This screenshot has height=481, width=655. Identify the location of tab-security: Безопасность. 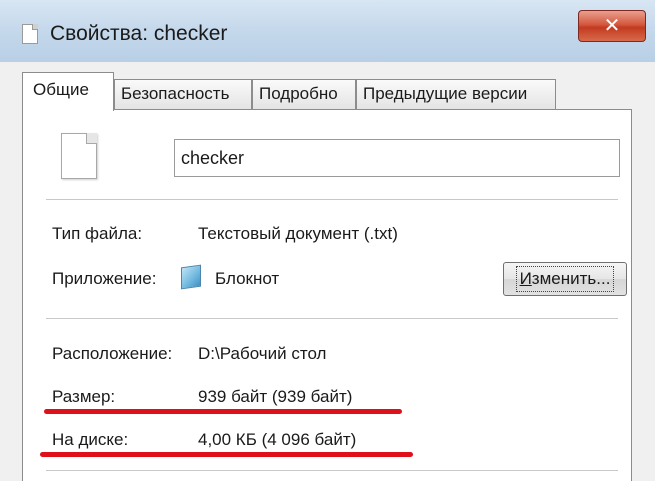
(183, 94).